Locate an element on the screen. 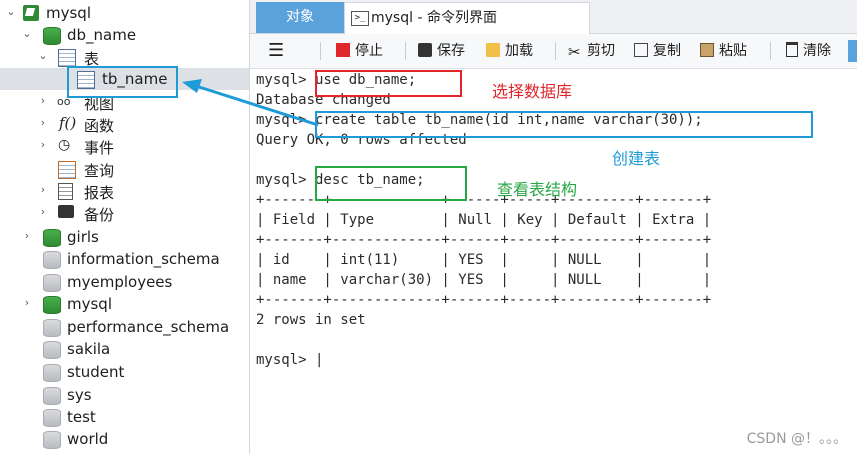 The width and height of the screenshot is (857, 454). annotation-create-table: 创建表 is located at coordinates (636, 158).